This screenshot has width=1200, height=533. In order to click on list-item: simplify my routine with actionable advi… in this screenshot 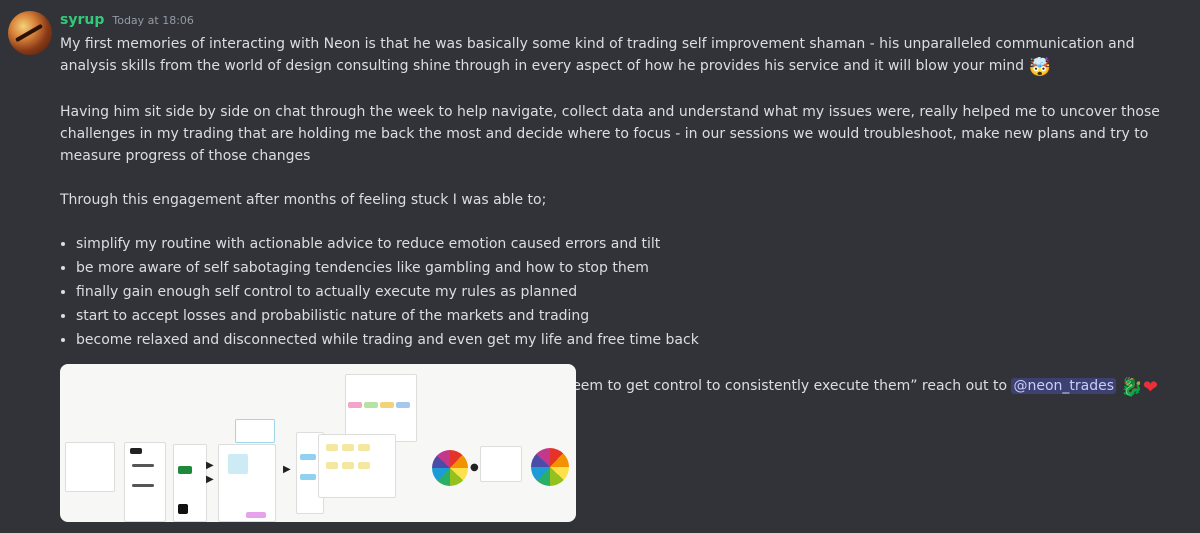, I will do `click(630, 244)`.